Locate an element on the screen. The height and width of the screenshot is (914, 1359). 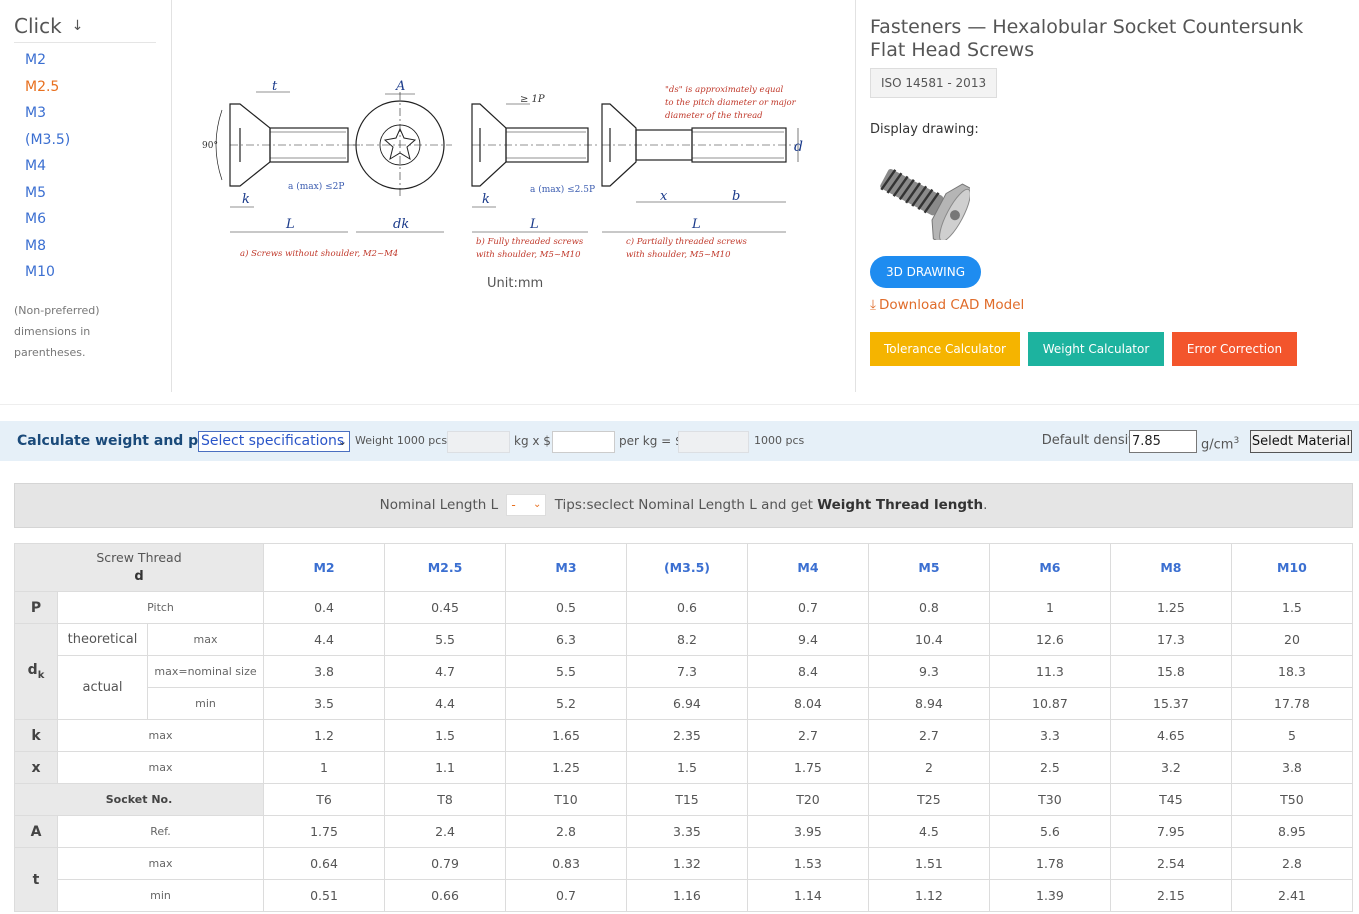
size-link: M8 is located at coordinates (47, 249).